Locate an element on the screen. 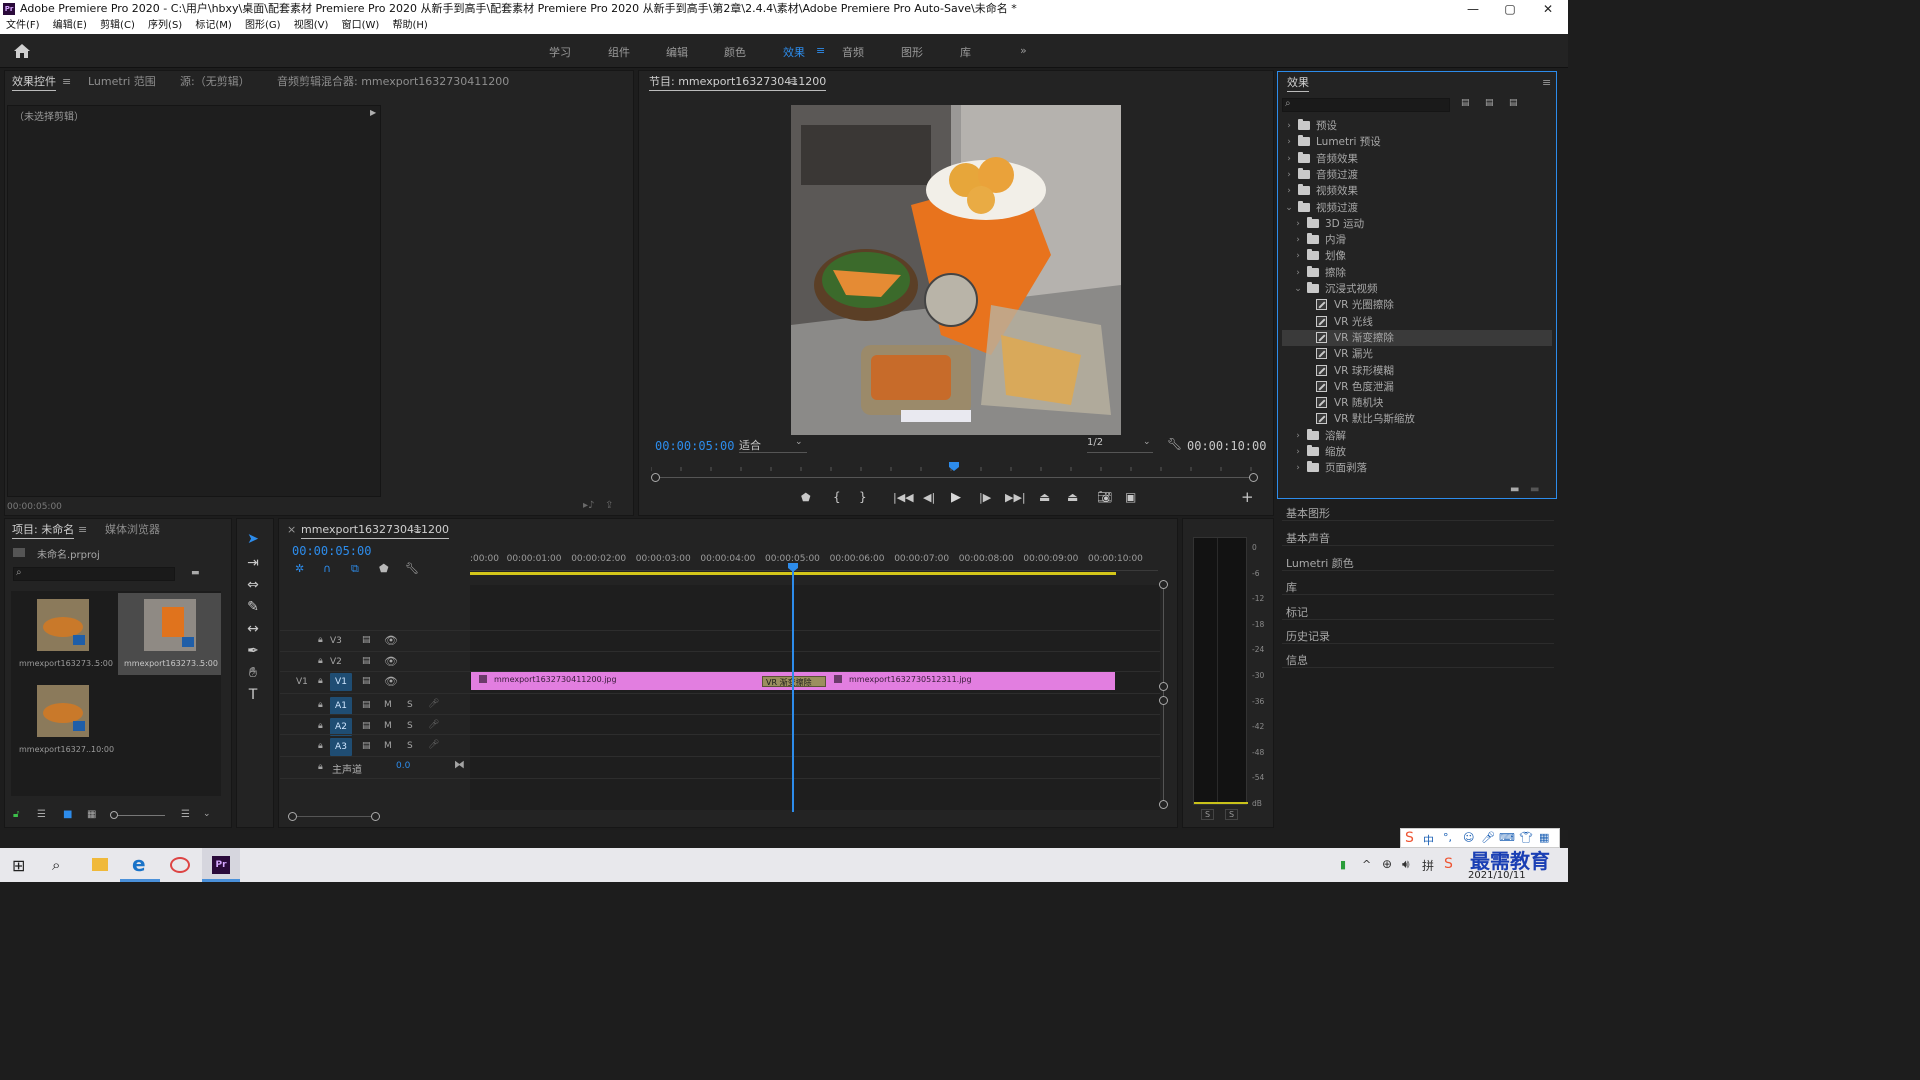  export-frame-icon: ⇪ is located at coordinates (609, 505).